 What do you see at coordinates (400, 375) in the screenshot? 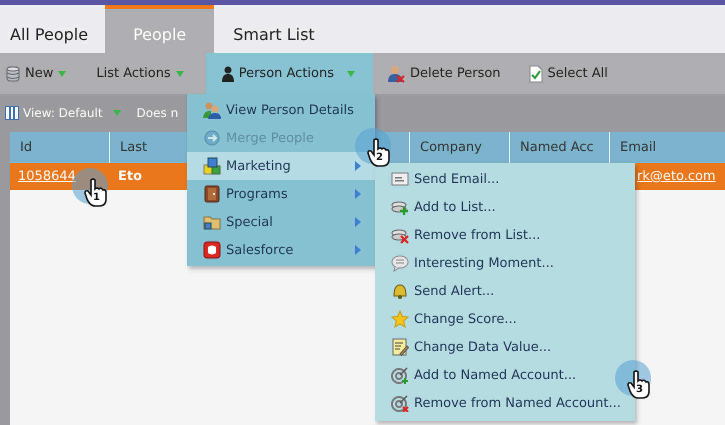
I see `target-add-icon` at bounding box center [400, 375].